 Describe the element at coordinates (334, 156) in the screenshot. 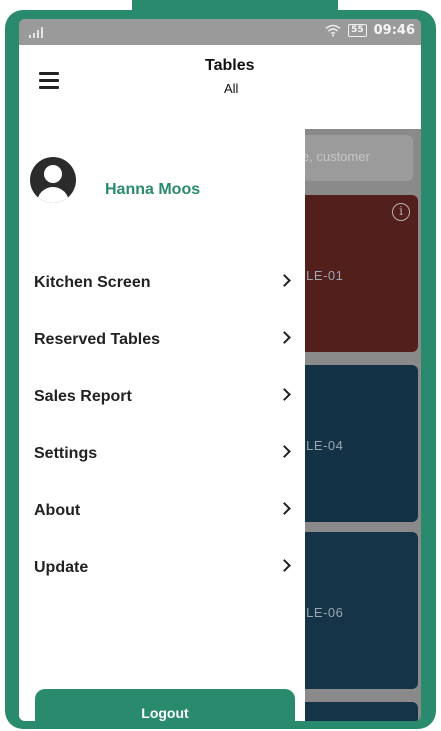

I see `search-placeholder: le, customer` at that location.